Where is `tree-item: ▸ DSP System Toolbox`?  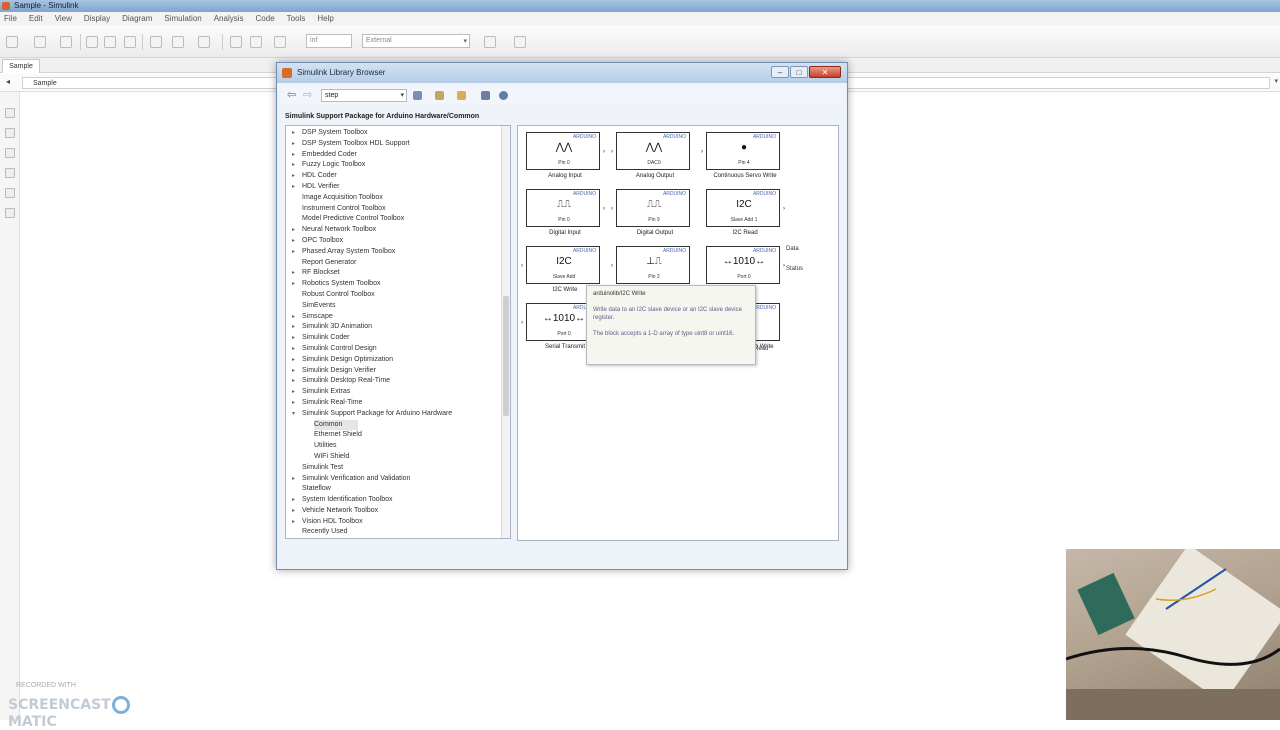 tree-item: ▸ DSP System Toolbox is located at coordinates (394, 133).